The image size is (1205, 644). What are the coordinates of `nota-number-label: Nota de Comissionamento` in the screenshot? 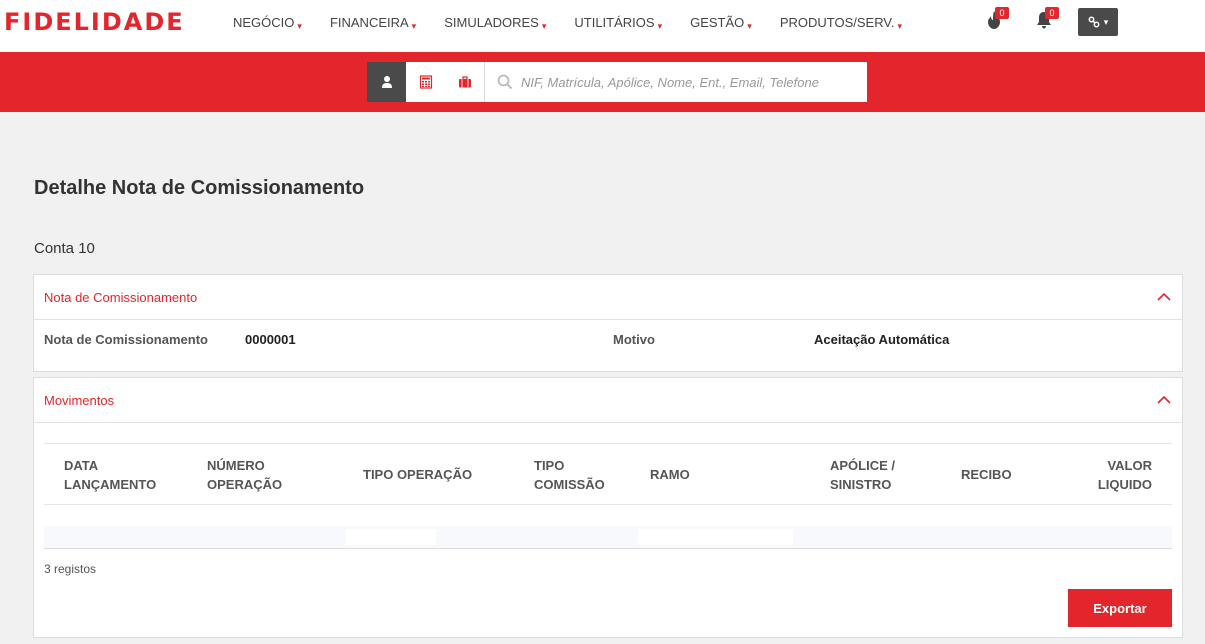 It's located at (126, 339).